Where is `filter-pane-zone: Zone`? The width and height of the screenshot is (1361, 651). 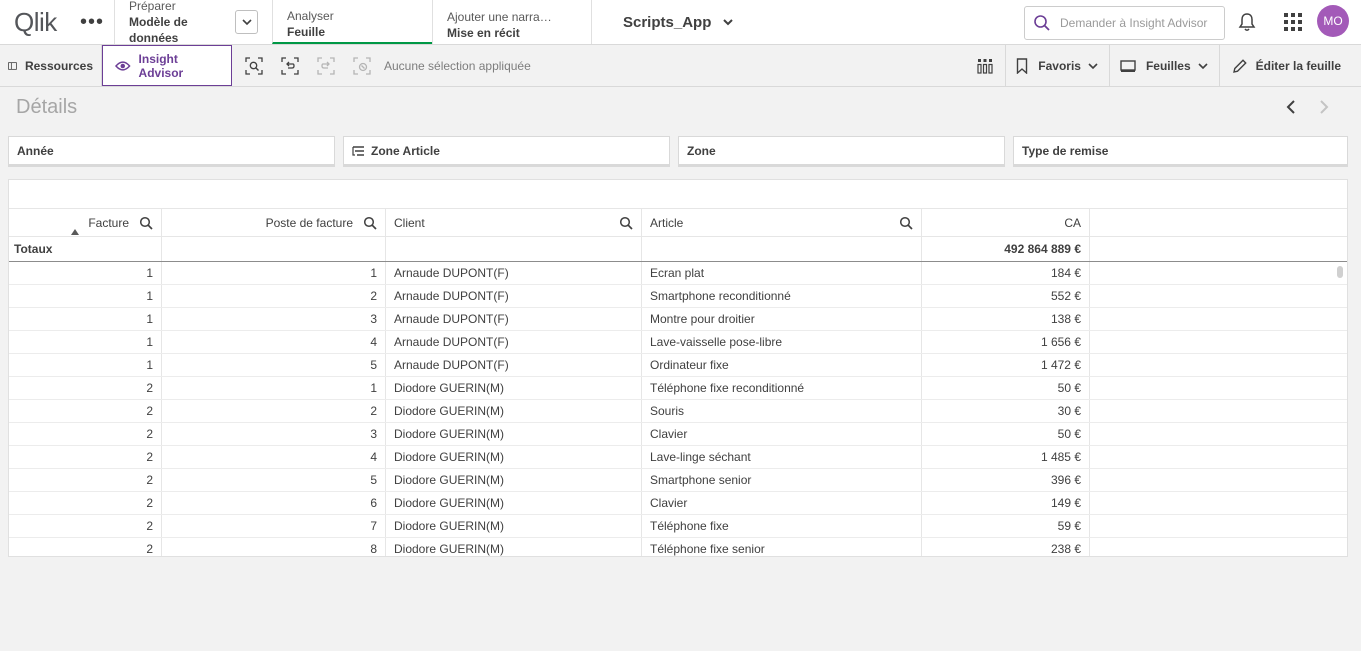 filter-pane-zone: Zone is located at coordinates (841, 151).